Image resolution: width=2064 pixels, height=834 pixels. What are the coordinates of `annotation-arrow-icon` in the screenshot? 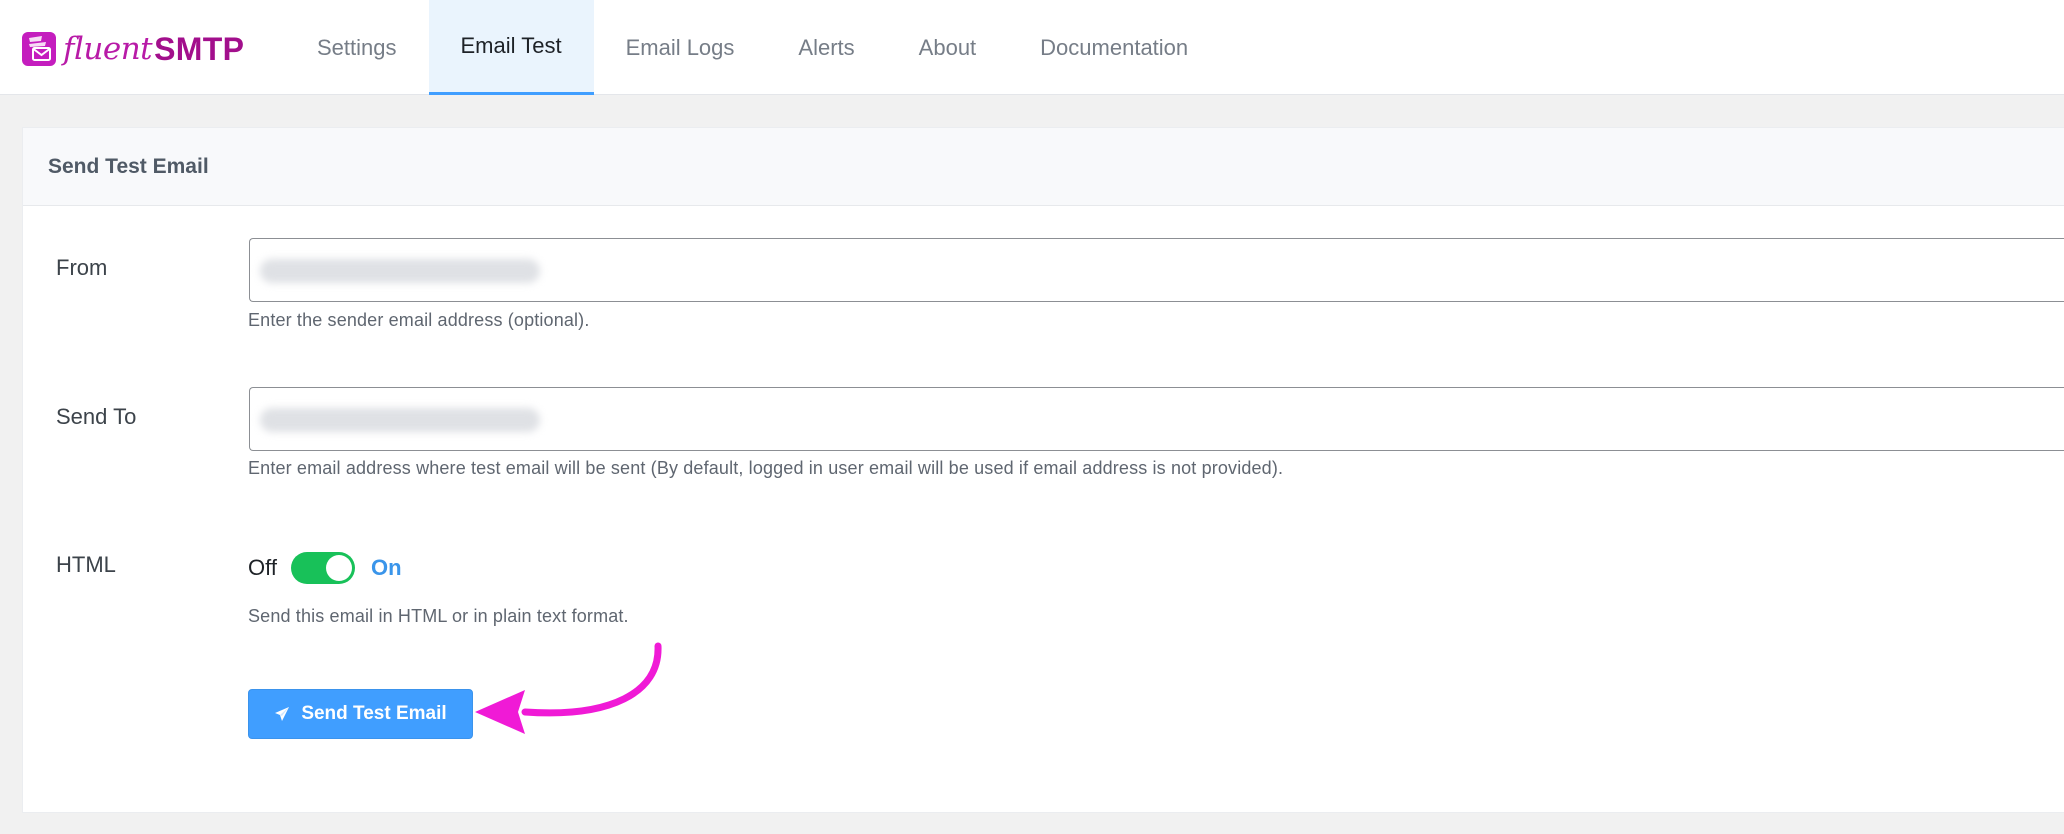 It's located at (568, 688).